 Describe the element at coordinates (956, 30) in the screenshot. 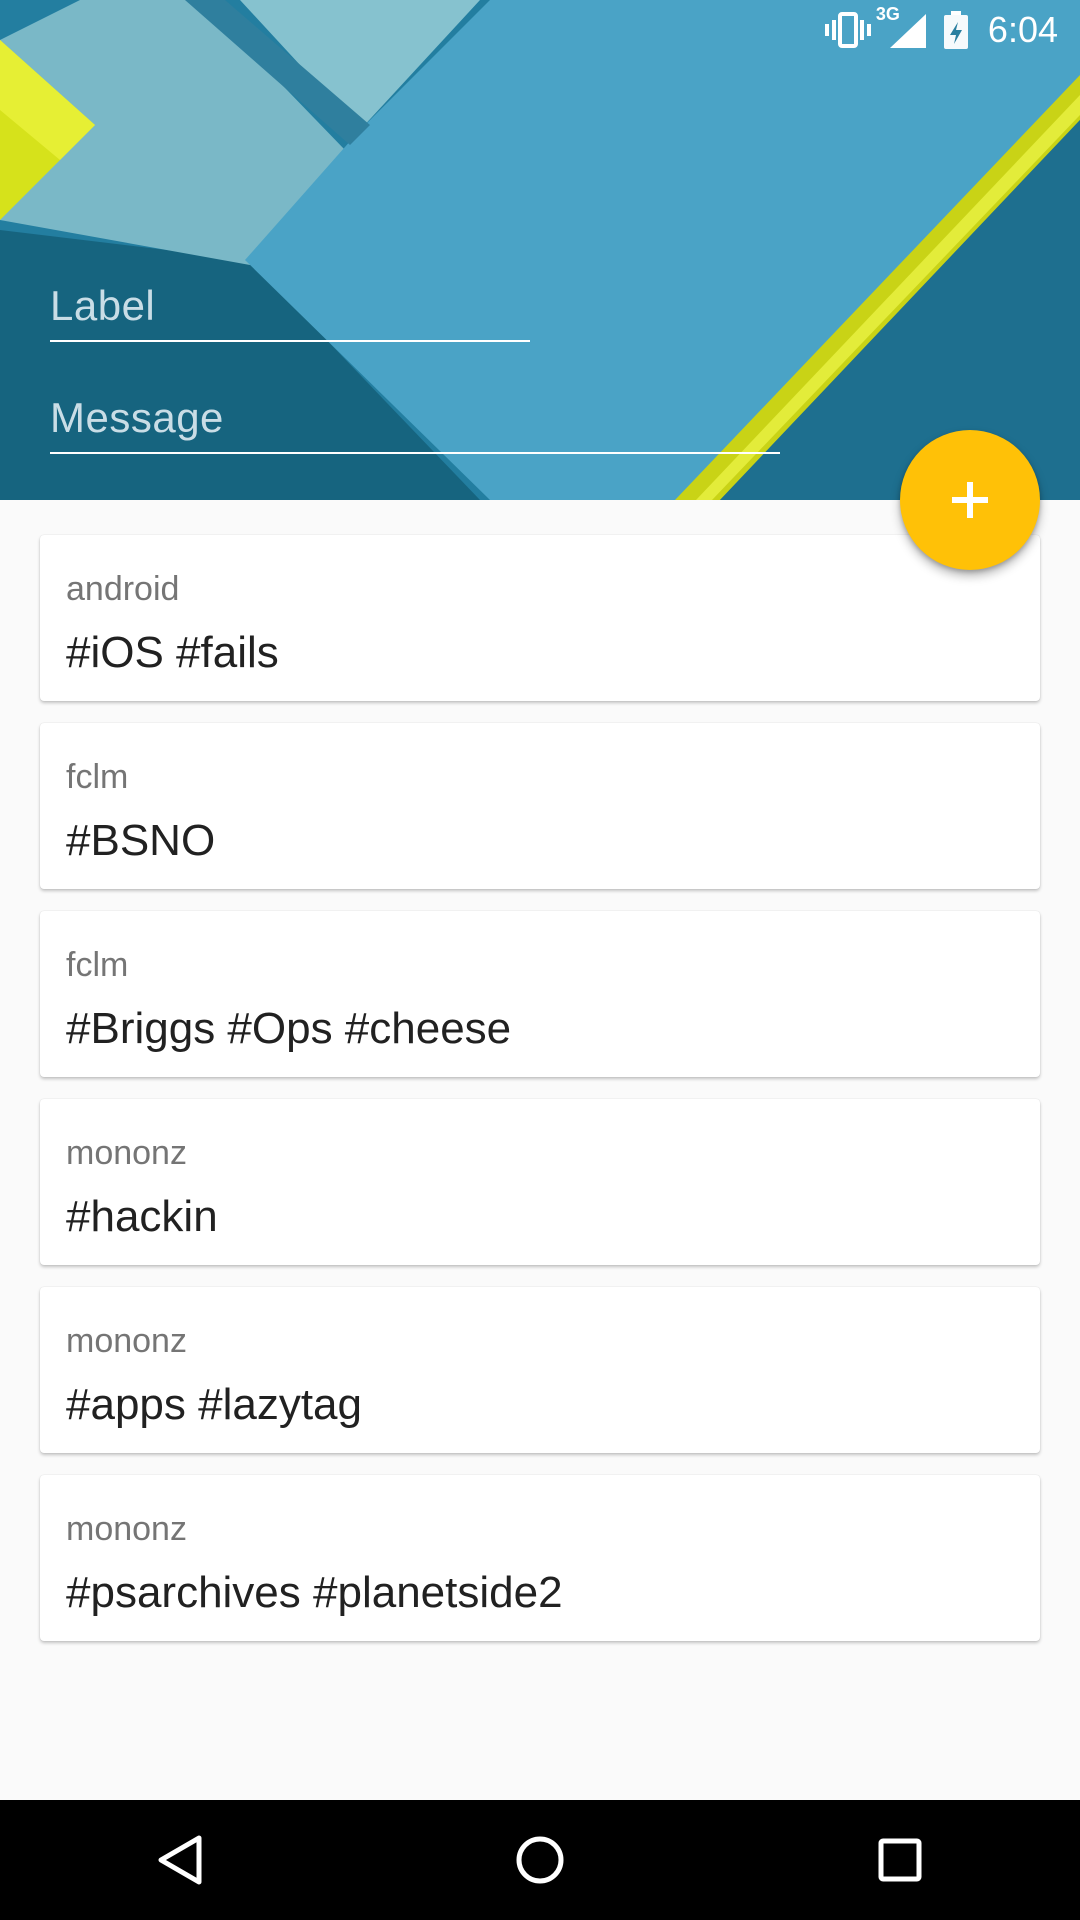

I see `battery-charging-icon` at that location.